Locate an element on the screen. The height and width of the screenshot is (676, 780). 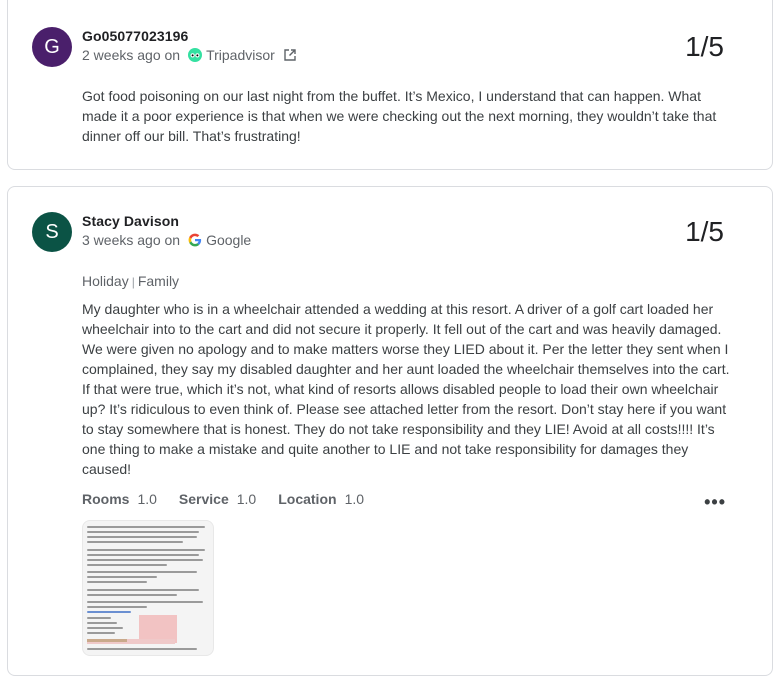
google-icon is located at coordinates (195, 240).